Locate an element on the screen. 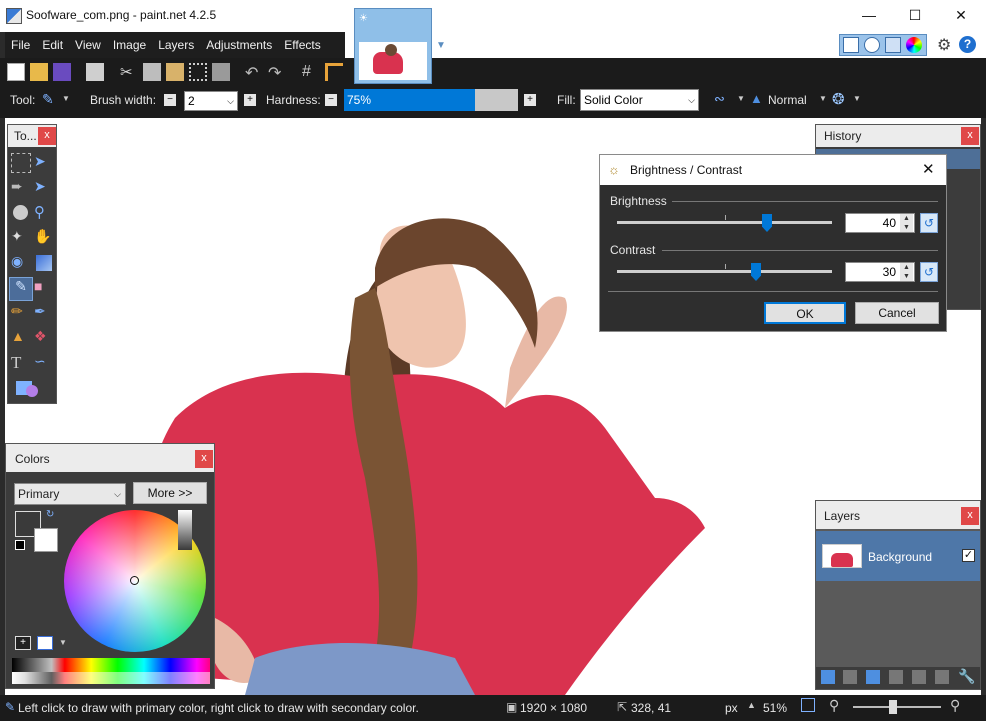 The width and height of the screenshot is (986, 721). history-panel-close: x is located at coordinates (970, 136).